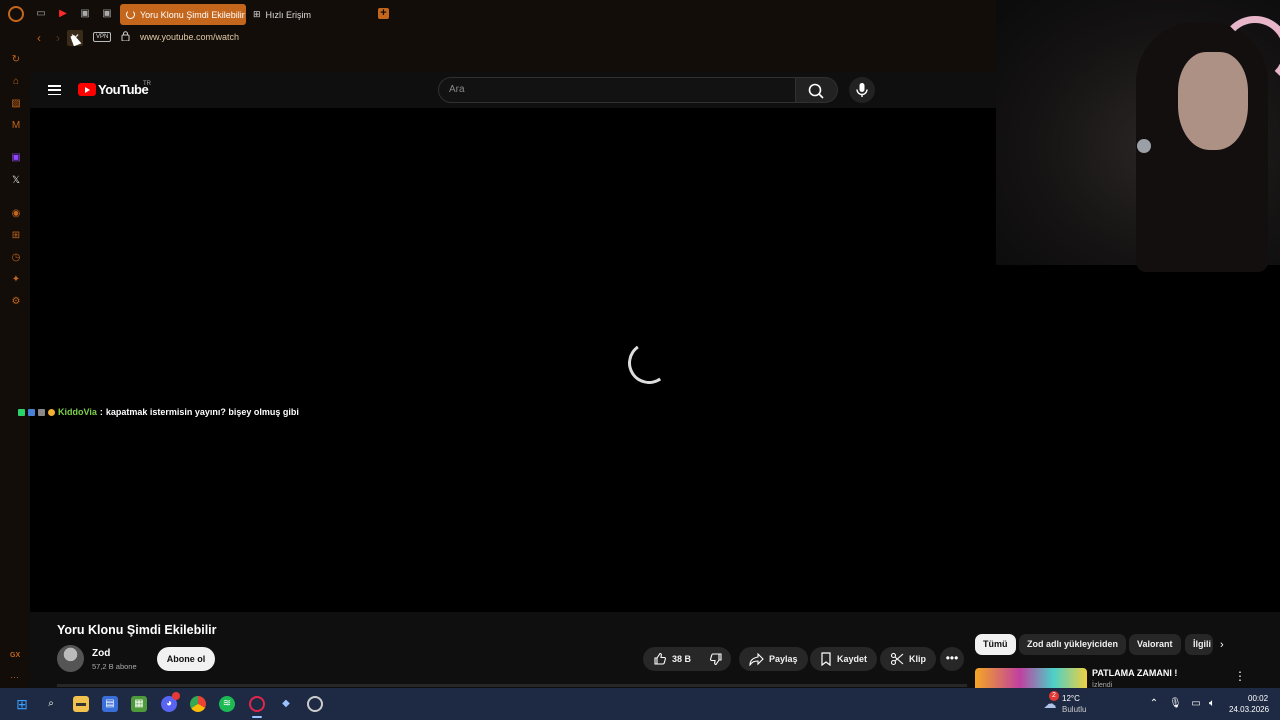  I want to click on app-icon-diamond: ◆, so click(286, 704).